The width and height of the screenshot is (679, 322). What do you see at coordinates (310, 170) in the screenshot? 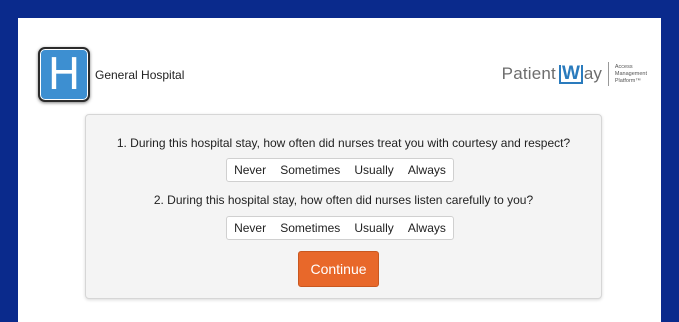
I see `q1-option-sometimes: Sometimes` at bounding box center [310, 170].